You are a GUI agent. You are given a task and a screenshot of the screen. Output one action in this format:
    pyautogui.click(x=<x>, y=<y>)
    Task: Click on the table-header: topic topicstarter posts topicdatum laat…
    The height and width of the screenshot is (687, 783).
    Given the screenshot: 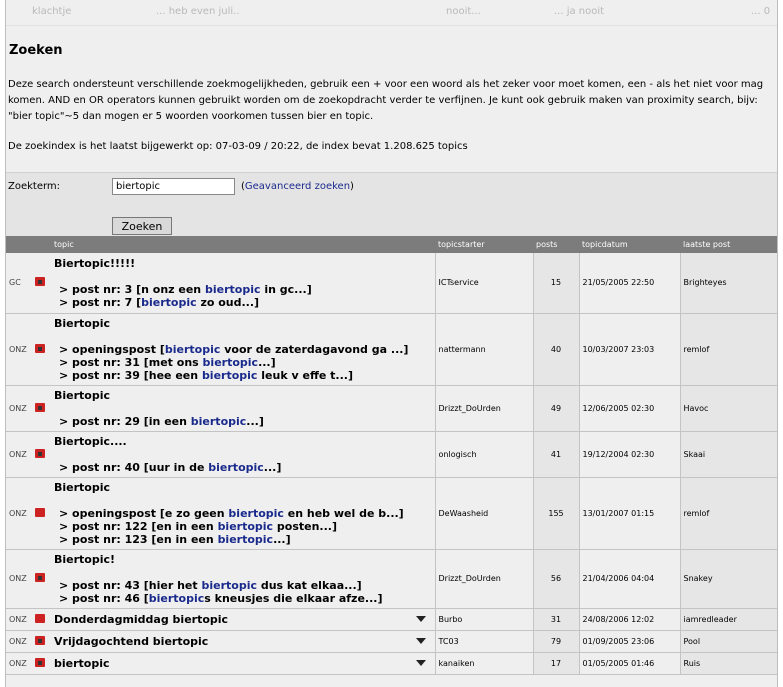 What is the action you would take?
    pyautogui.click(x=391, y=244)
    